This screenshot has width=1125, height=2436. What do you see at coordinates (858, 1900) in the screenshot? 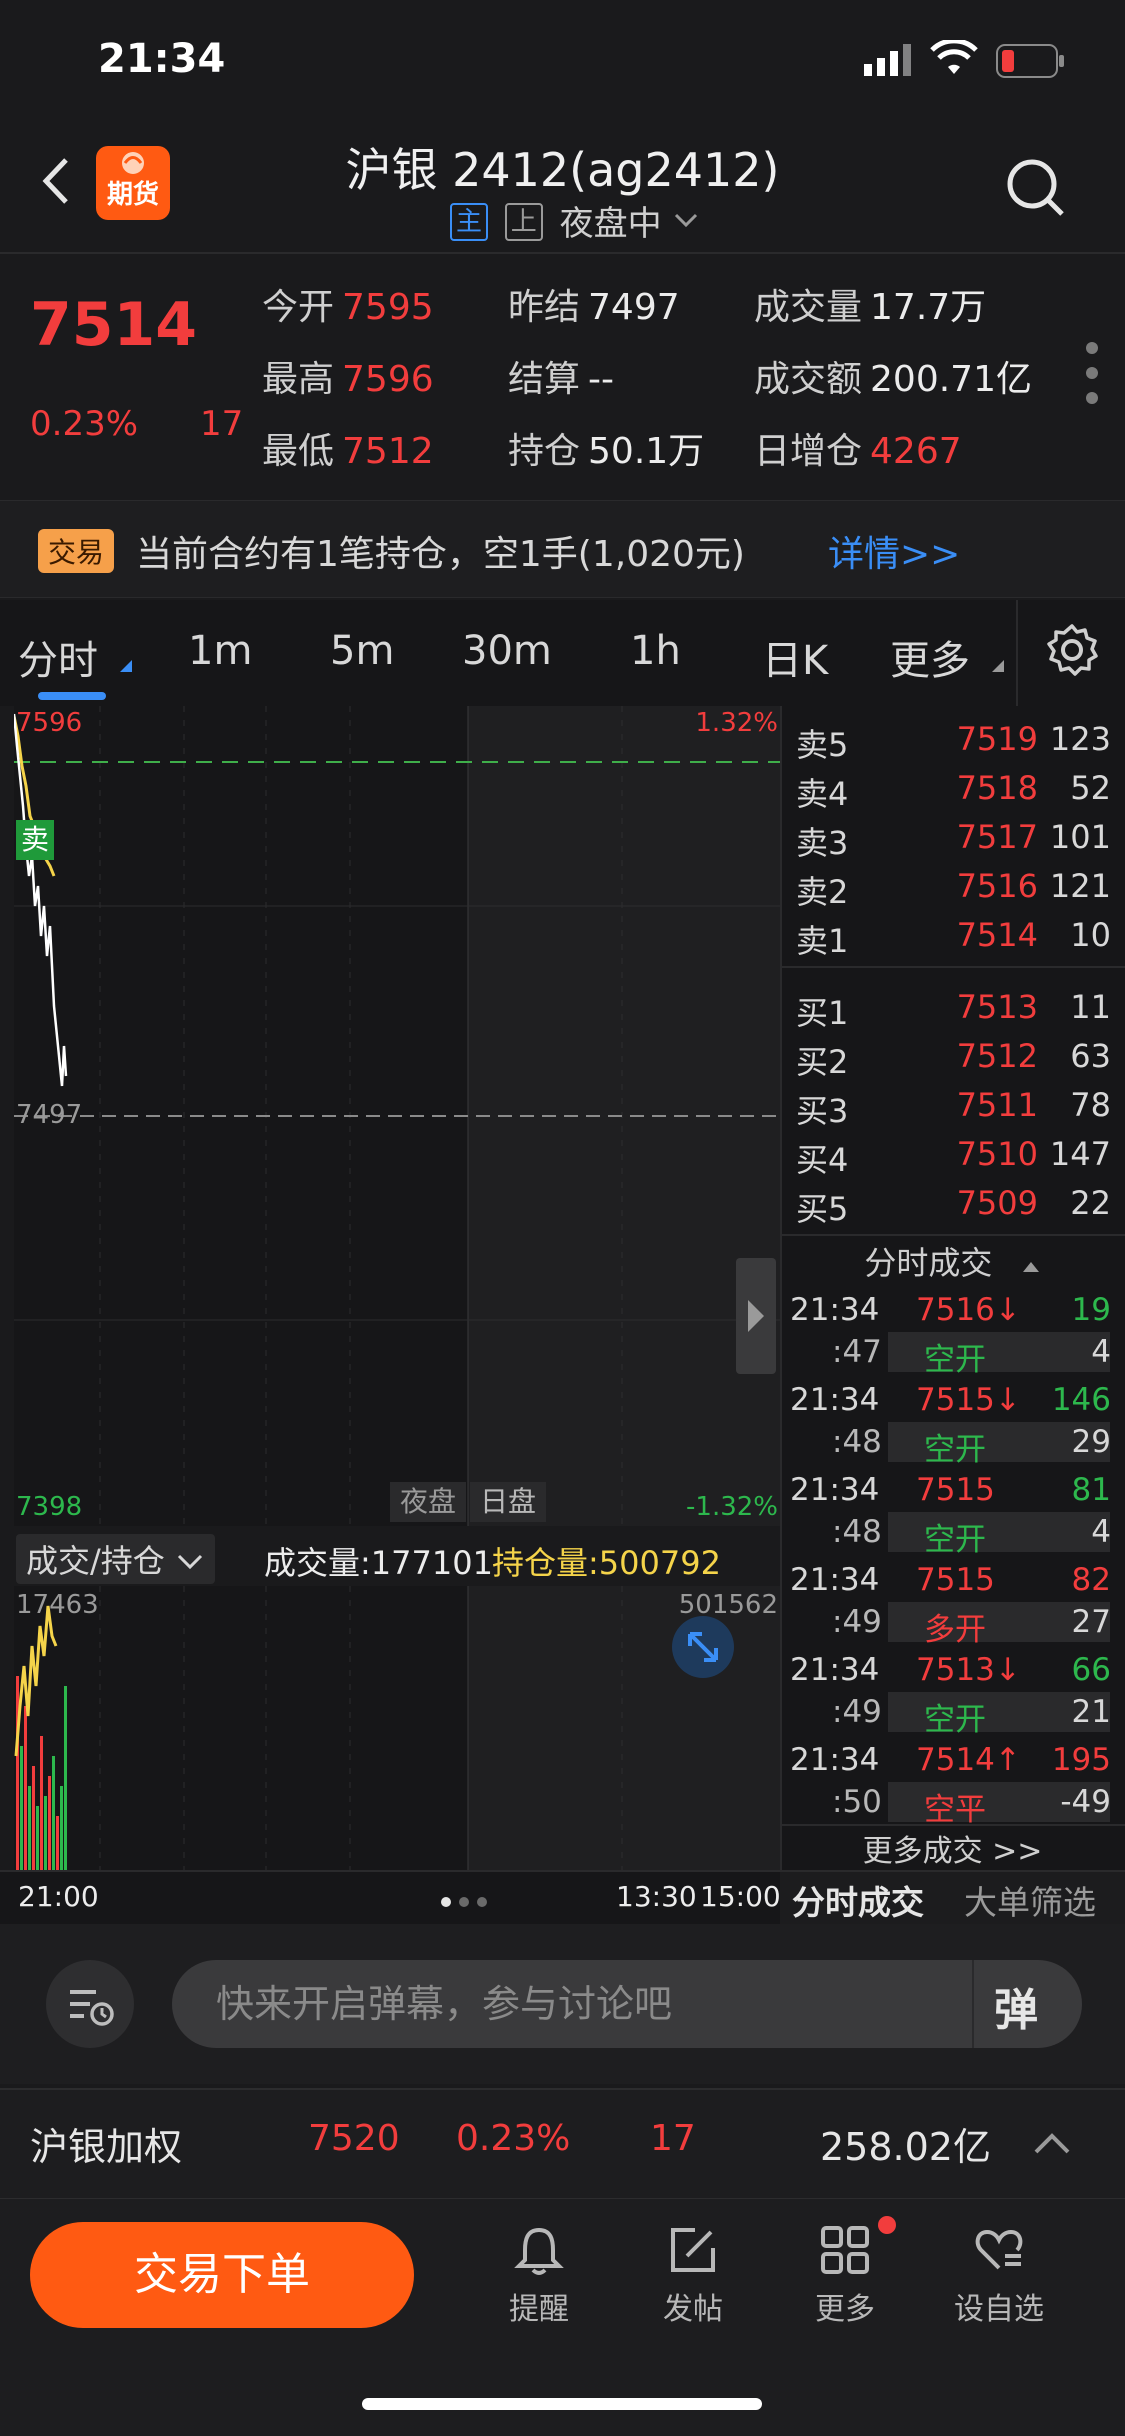
I see `tab-tick-trades: 分时成交` at bounding box center [858, 1900].